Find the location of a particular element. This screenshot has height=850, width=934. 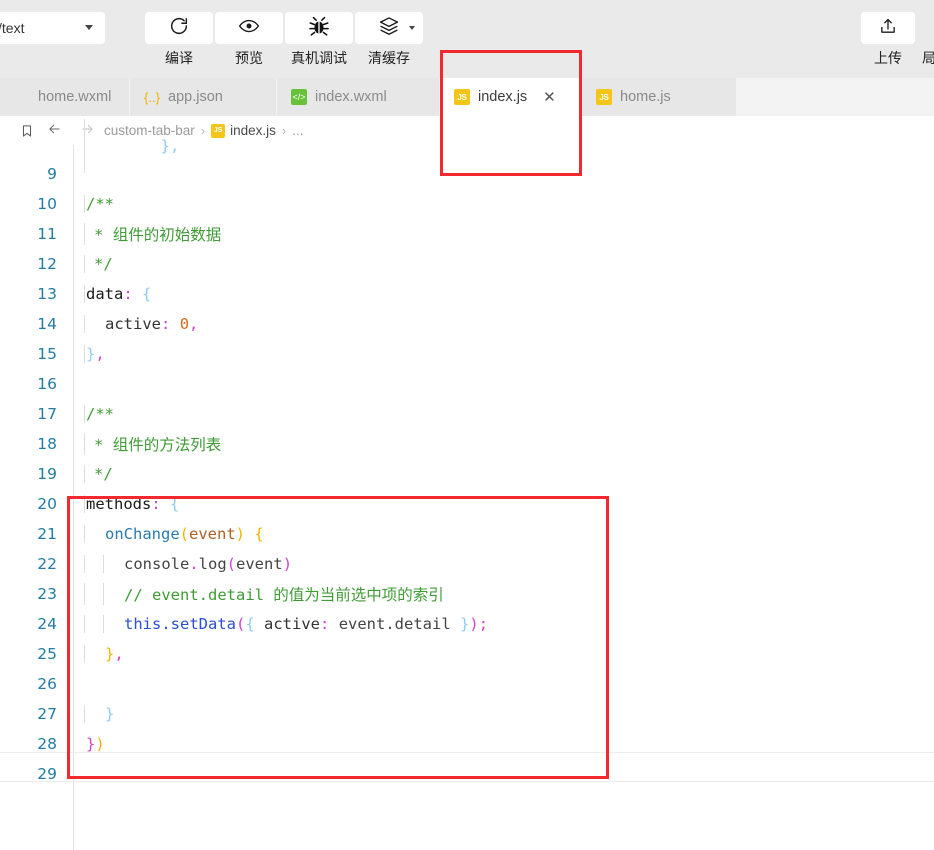

code-token: data is located at coordinates (105, 294).